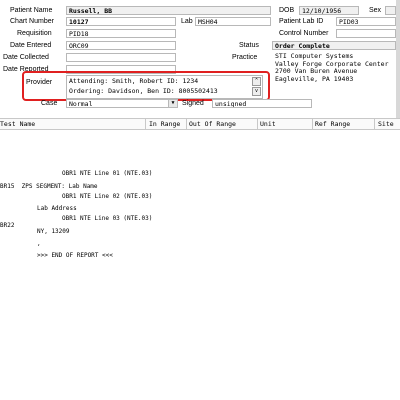 Image resolution: width=400 pixels, height=400 pixels. Describe the element at coordinates (304, 33) in the screenshot. I see `control-number-label: Control Number` at that location.